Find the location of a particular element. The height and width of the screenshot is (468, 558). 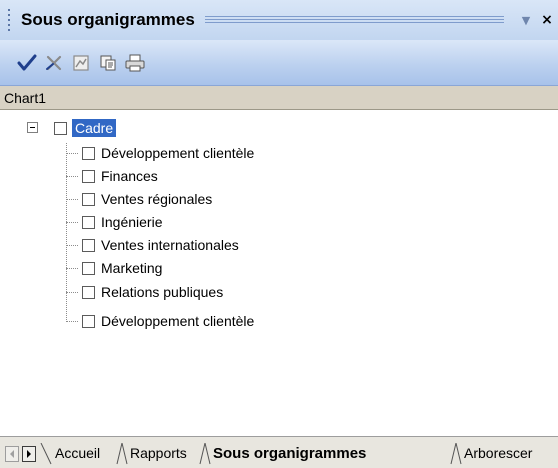

toolbar is located at coordinates (279, 63).